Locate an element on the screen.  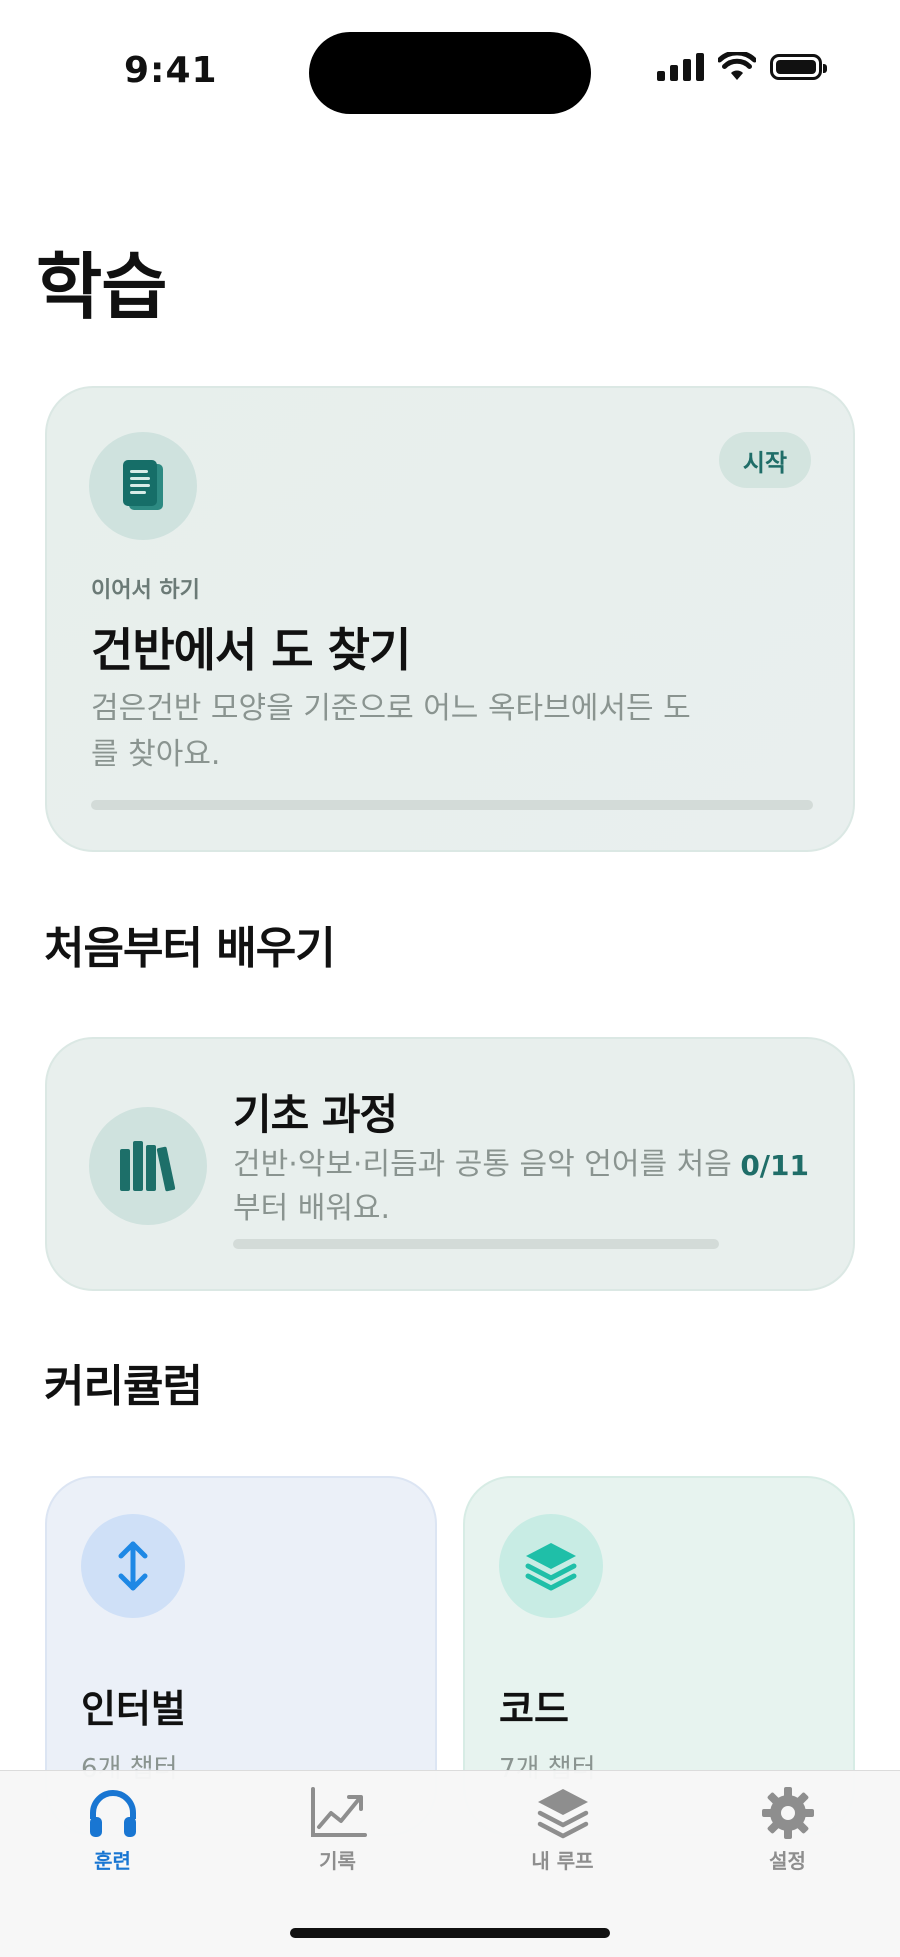
basic-course-progress-bar is located at coordinates (476, 1244).